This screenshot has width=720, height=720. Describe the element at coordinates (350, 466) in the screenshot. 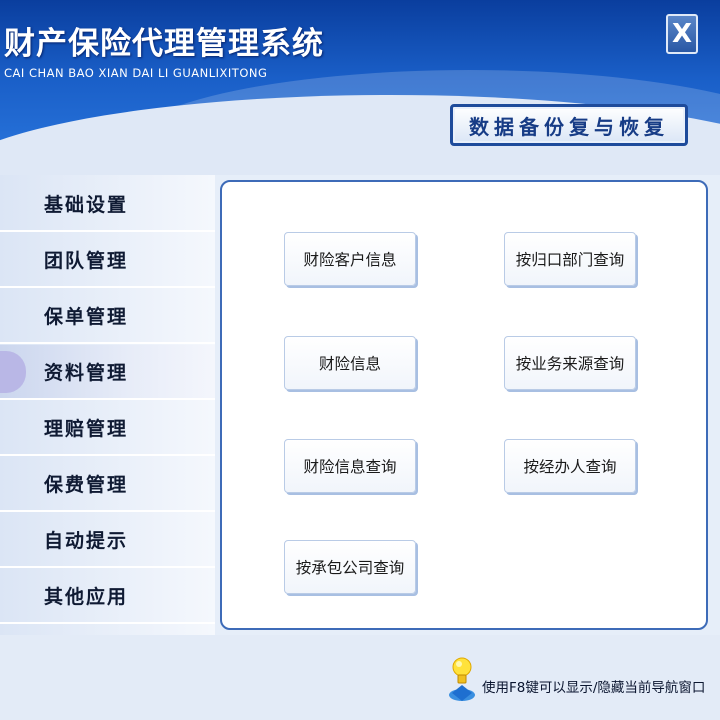

I see `property-info-query-button: 财险信息查询` at that location.